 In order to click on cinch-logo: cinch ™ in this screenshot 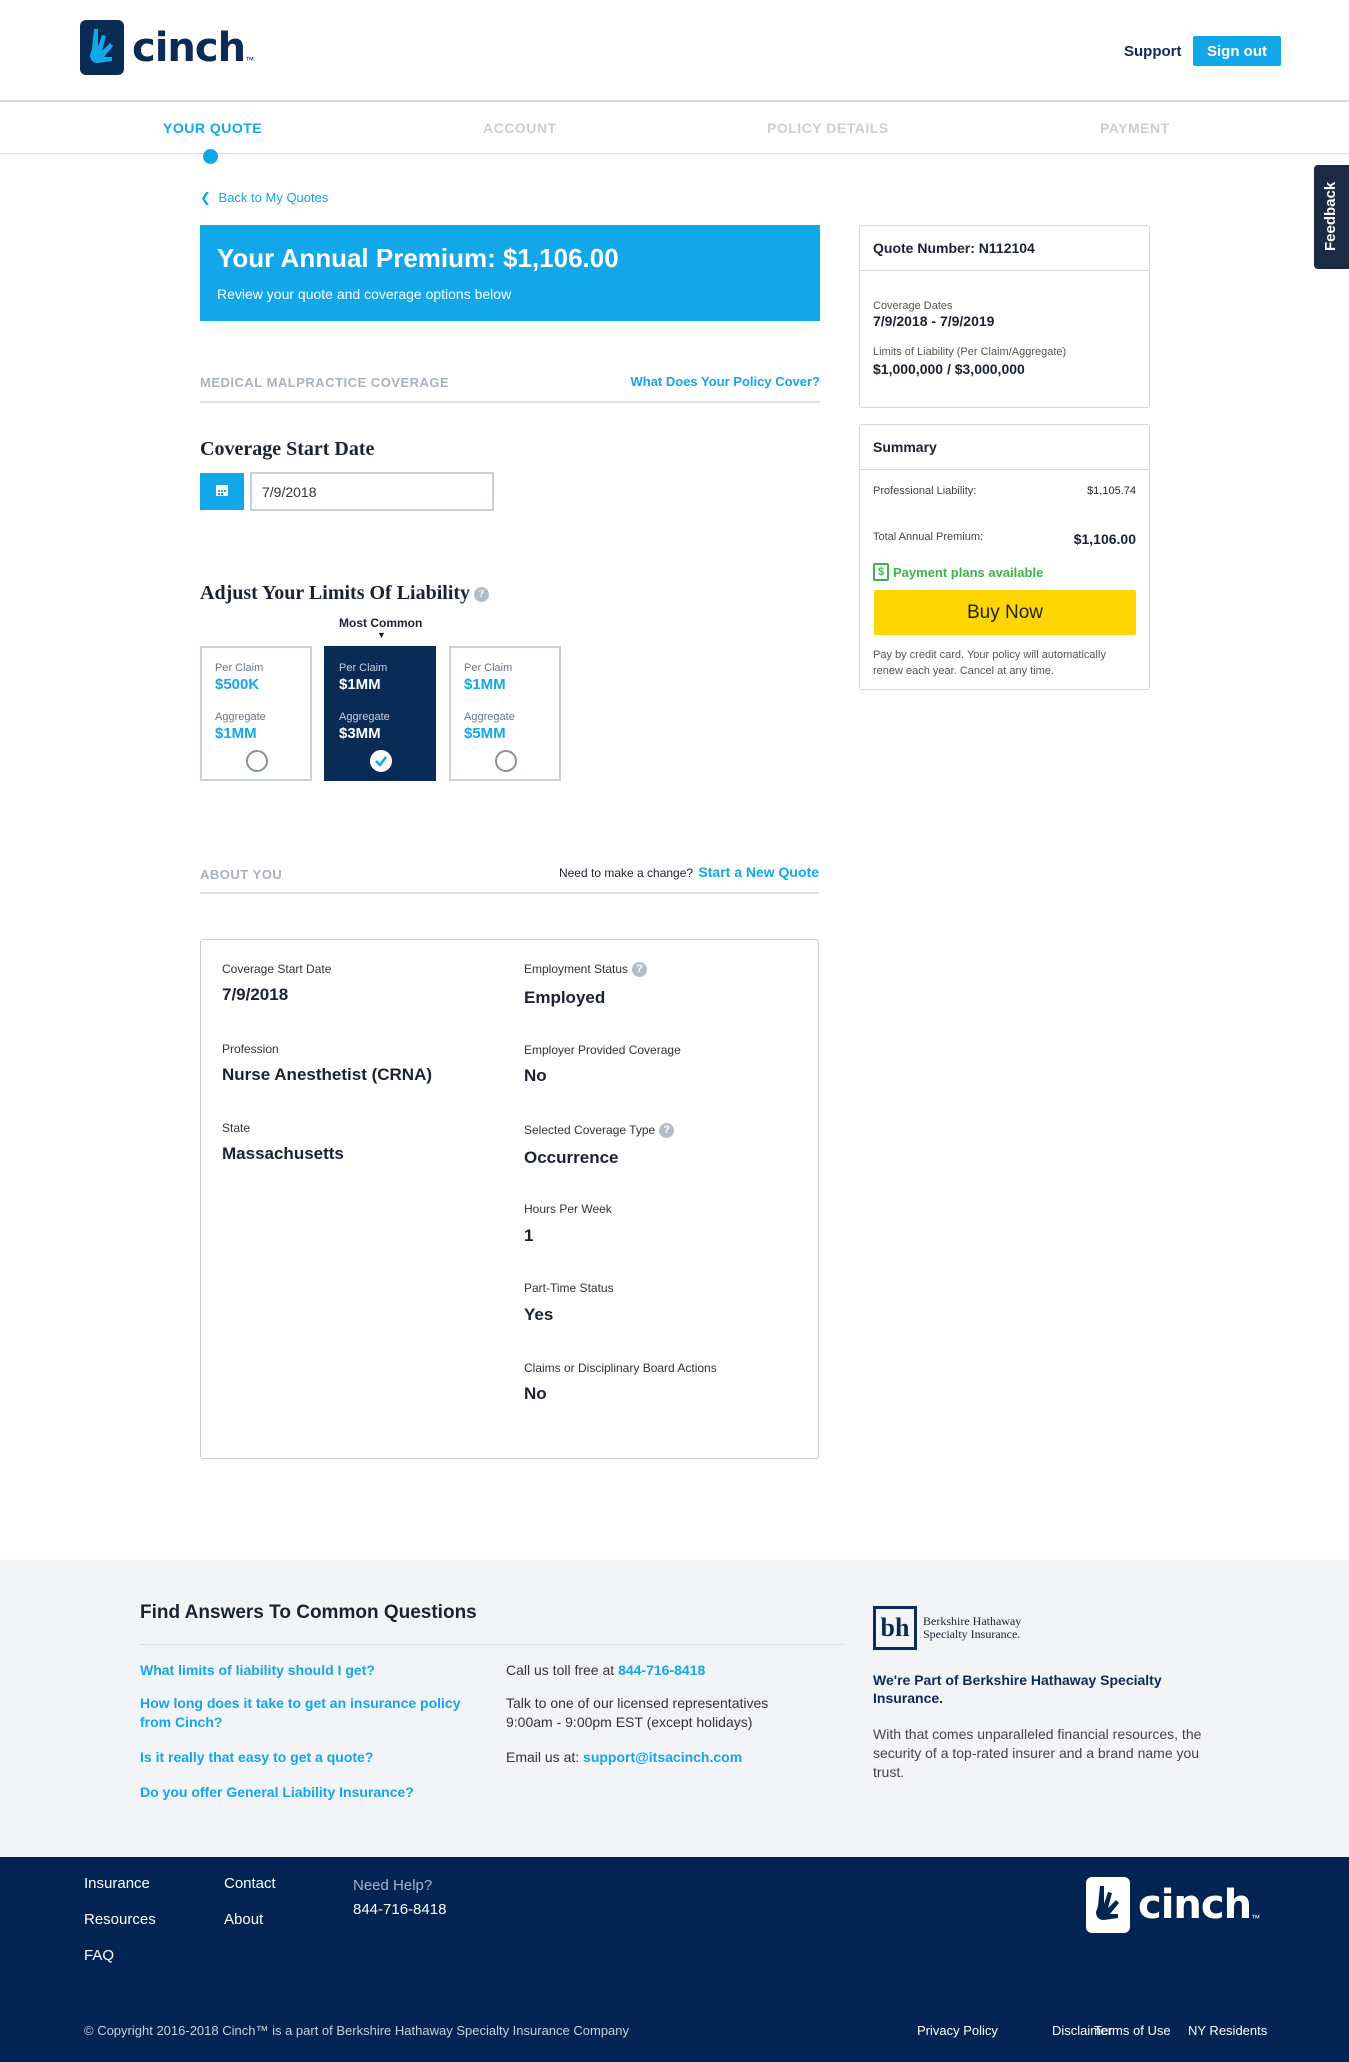, I will do `click(167, 47)`.